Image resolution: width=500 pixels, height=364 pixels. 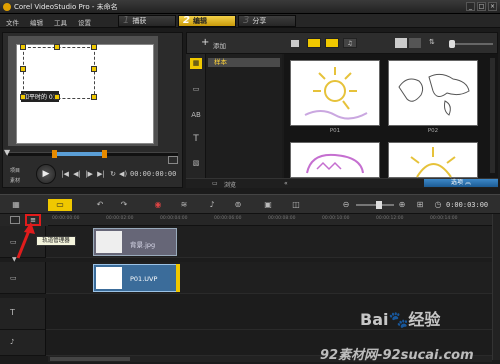 I want to click on browse-label: 浏览, so click(x=230, y=184).